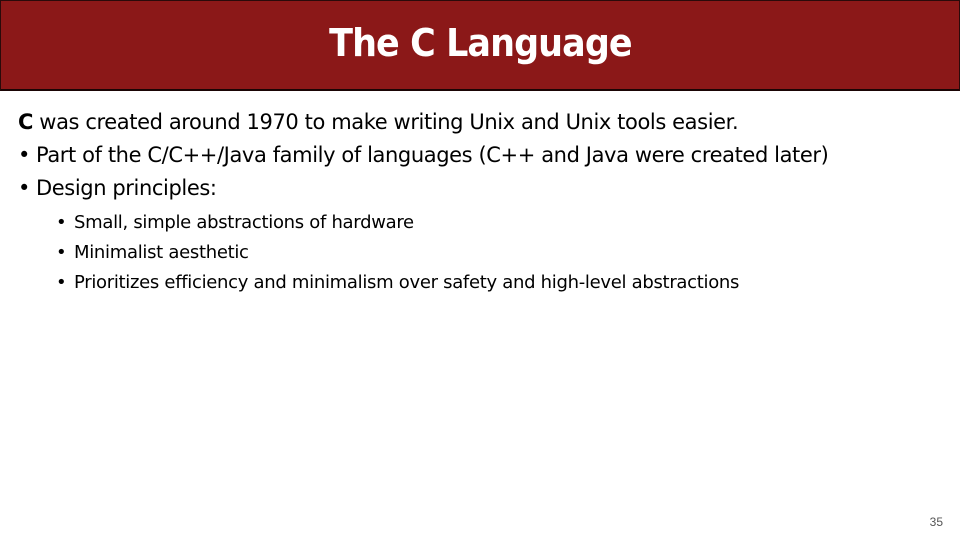 This screenshot has height=540, width=960. What do you see at coordinates (480, 43) in the screenshot?
I see `slide-title: The C Language` at bounding box center [480, 43].